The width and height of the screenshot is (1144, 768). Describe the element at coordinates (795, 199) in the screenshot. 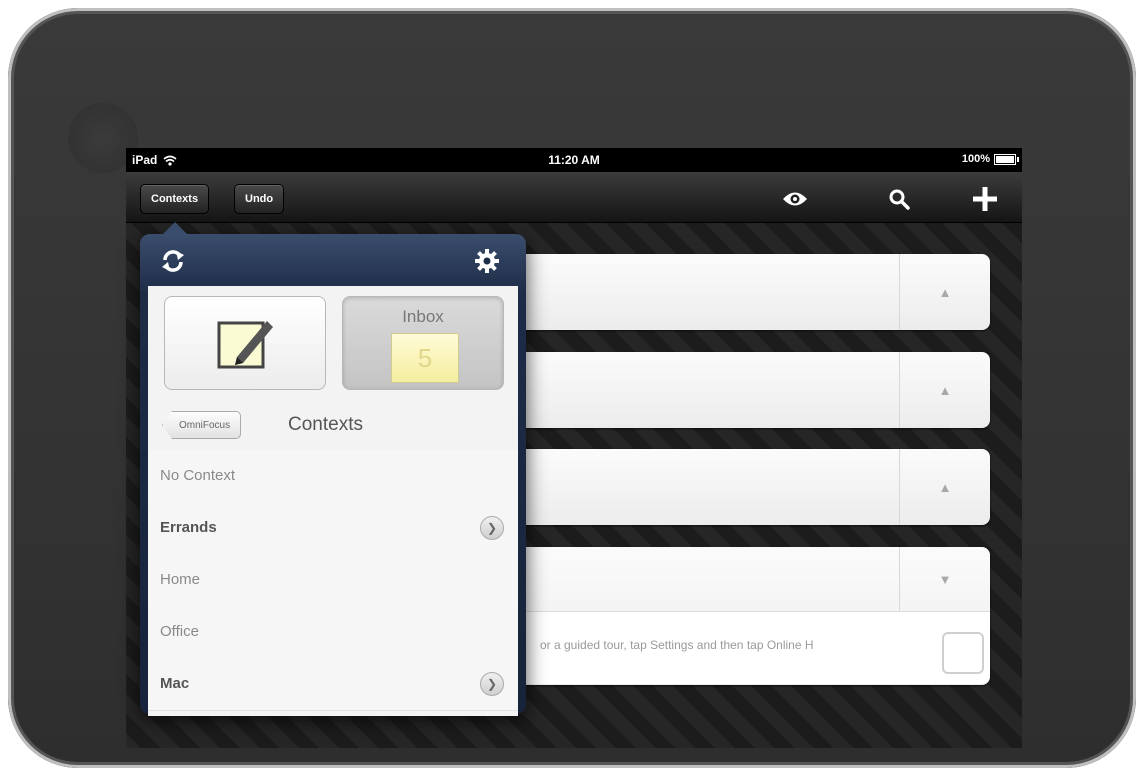

I see `eye-icon` at that location.